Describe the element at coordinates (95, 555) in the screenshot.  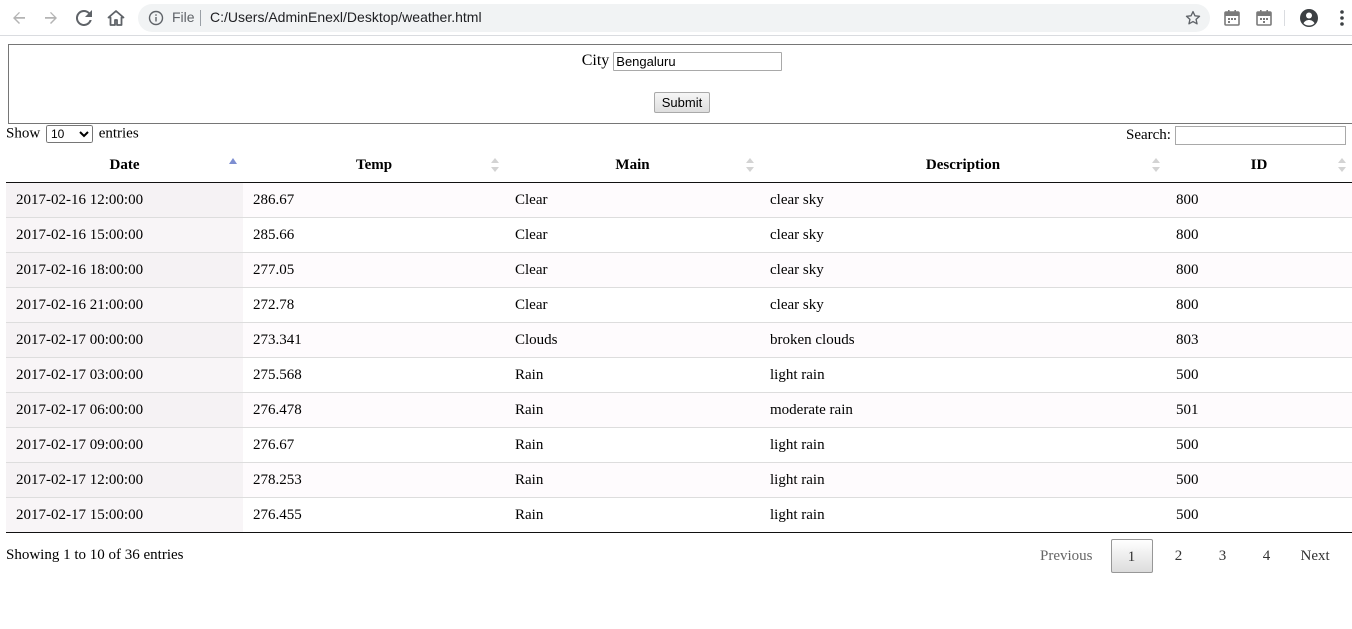
I see `table-info: Showing 1 to 10 of 36 entries` at that location.